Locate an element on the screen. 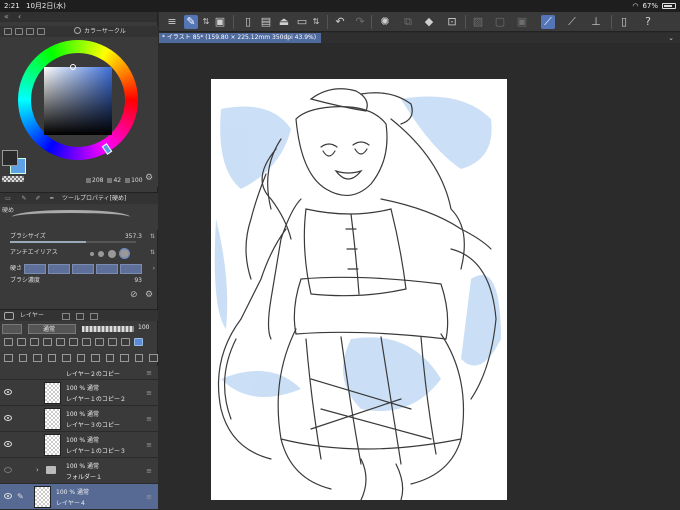 The image size is (680, 510). color-set-tab-icon is located at coordinates (30, 31).